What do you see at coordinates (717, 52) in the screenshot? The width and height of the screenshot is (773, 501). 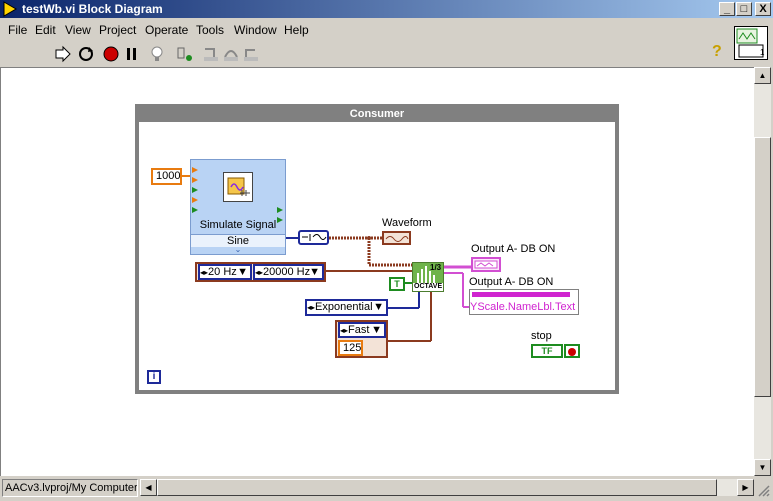 I see `help-icon: ?` at bounding box center [717, 52].